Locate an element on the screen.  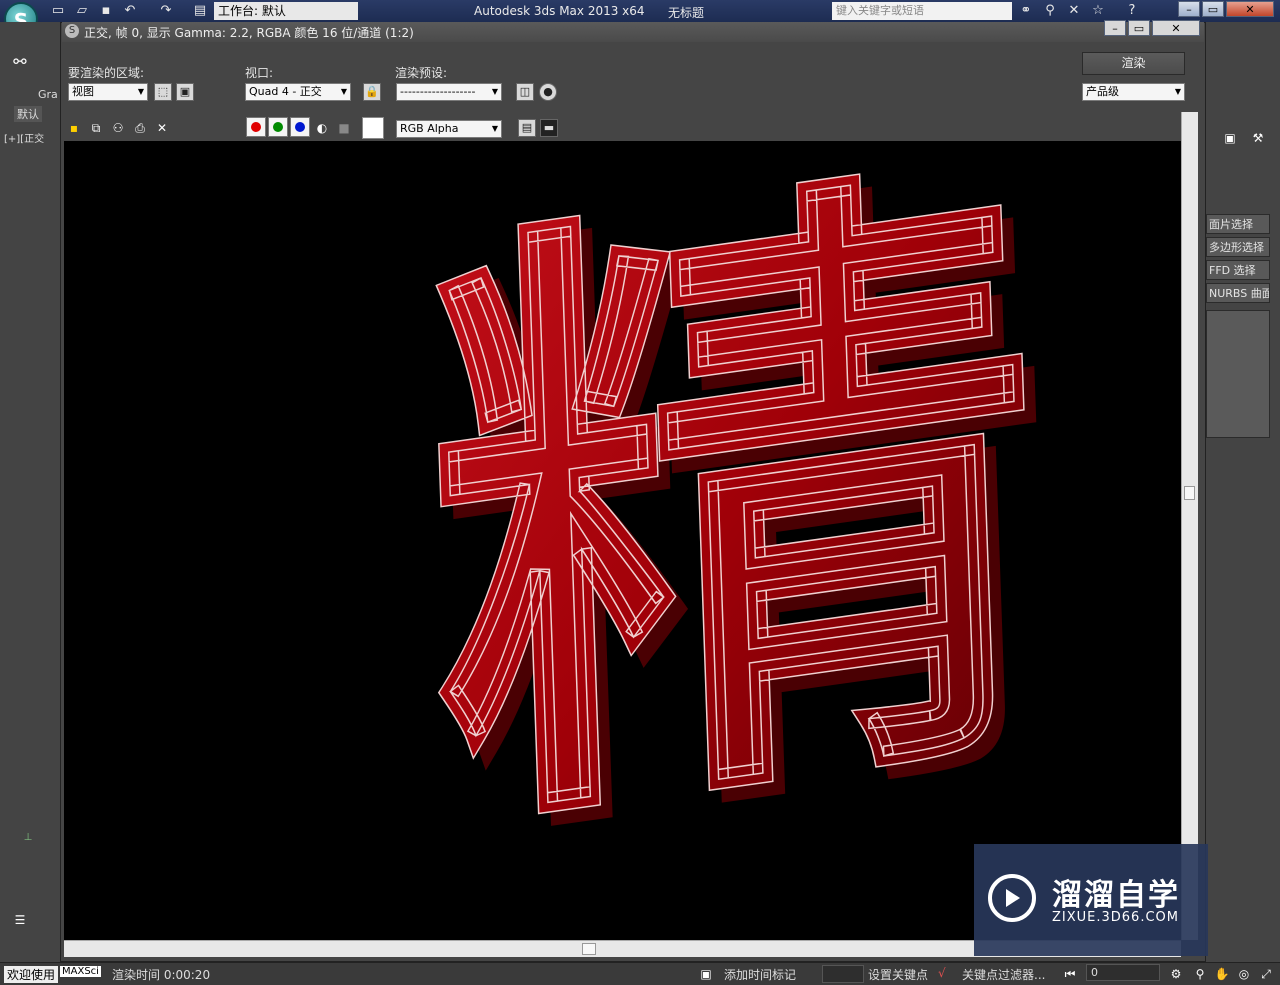
left-panel is located at coordinates (30, 492).